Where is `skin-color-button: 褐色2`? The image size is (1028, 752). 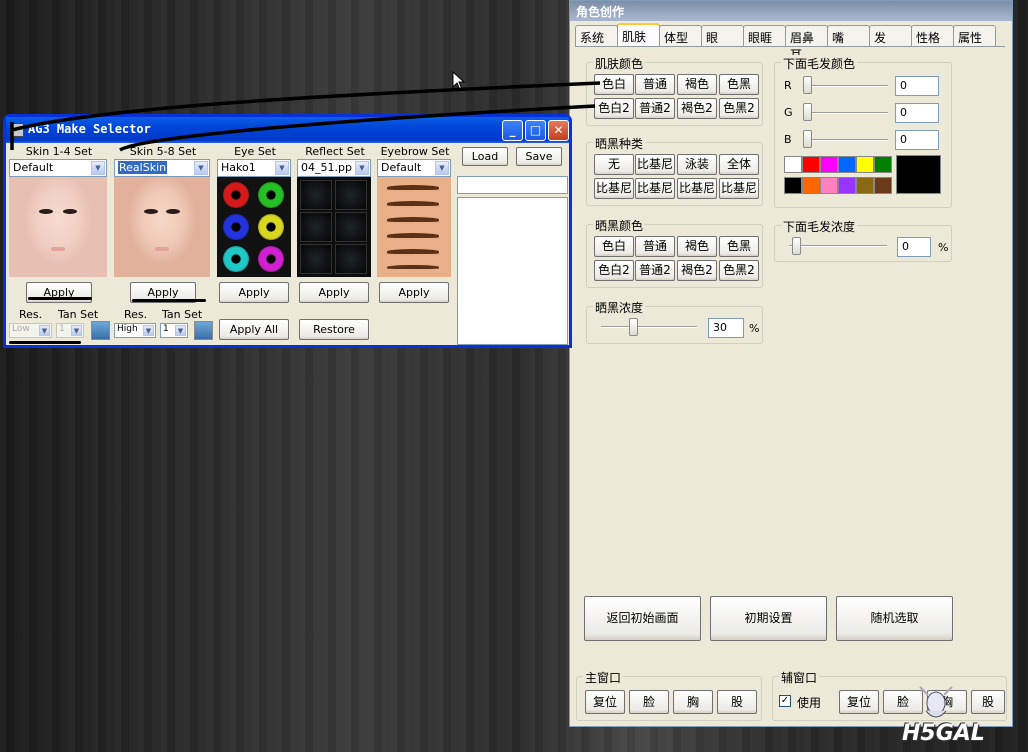
skin-color-button: 褐色2 is located at coordinates (697, 108).